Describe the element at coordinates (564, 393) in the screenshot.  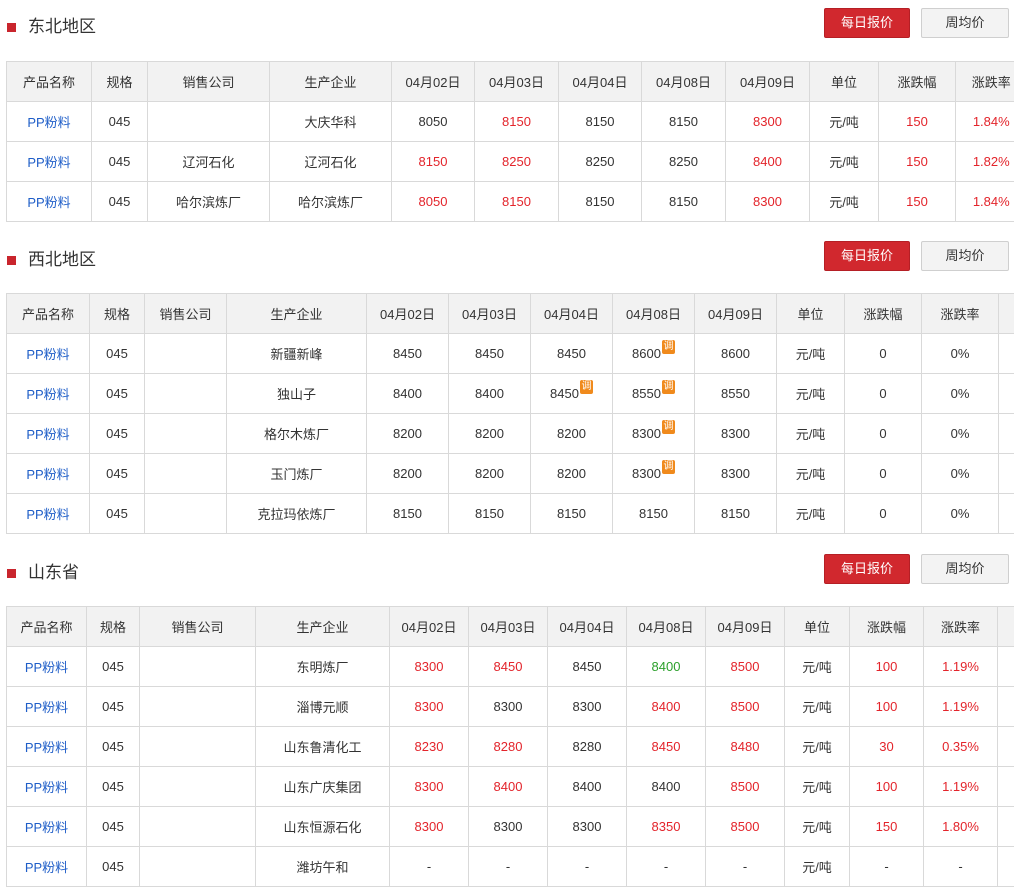
I see `price-0404: 8450` at that location.